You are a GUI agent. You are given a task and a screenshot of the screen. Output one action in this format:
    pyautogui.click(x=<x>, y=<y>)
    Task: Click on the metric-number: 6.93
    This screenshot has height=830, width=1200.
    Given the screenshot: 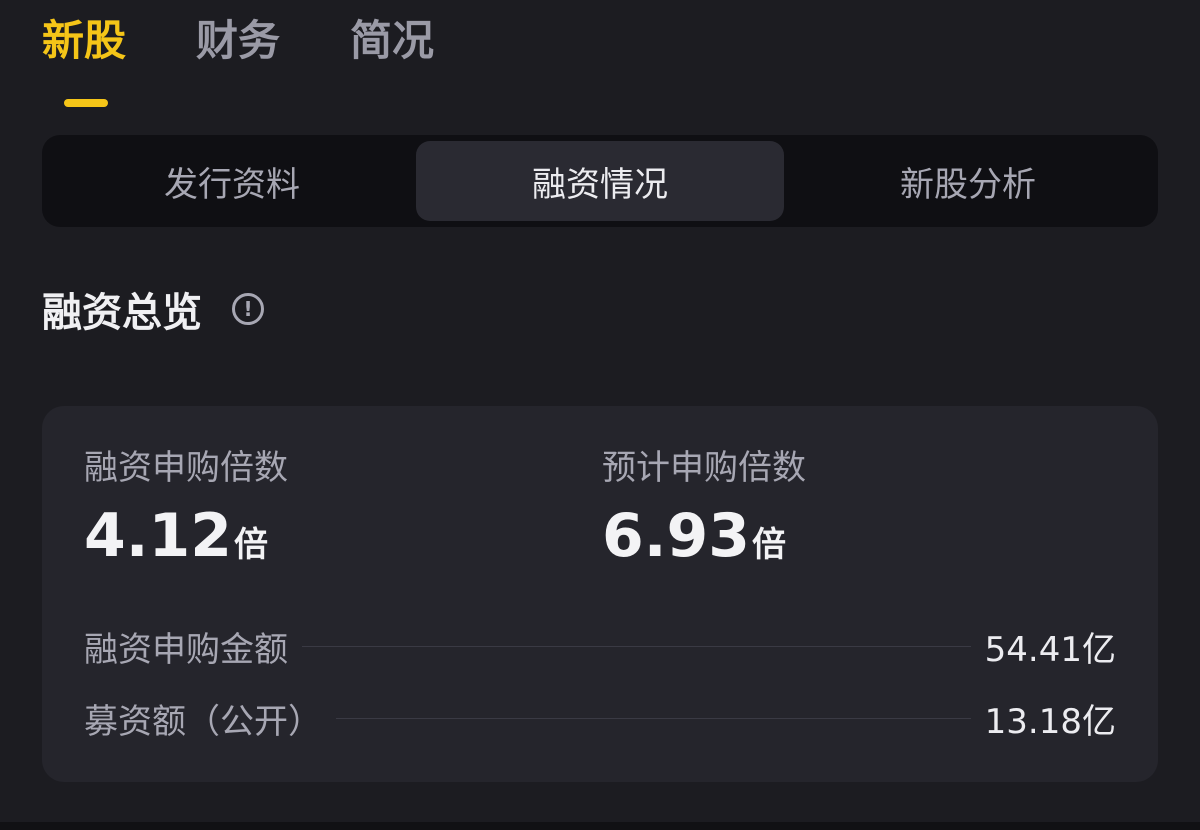 What is the action you would take?
    pyautogui.click(x=676, y=536)
    